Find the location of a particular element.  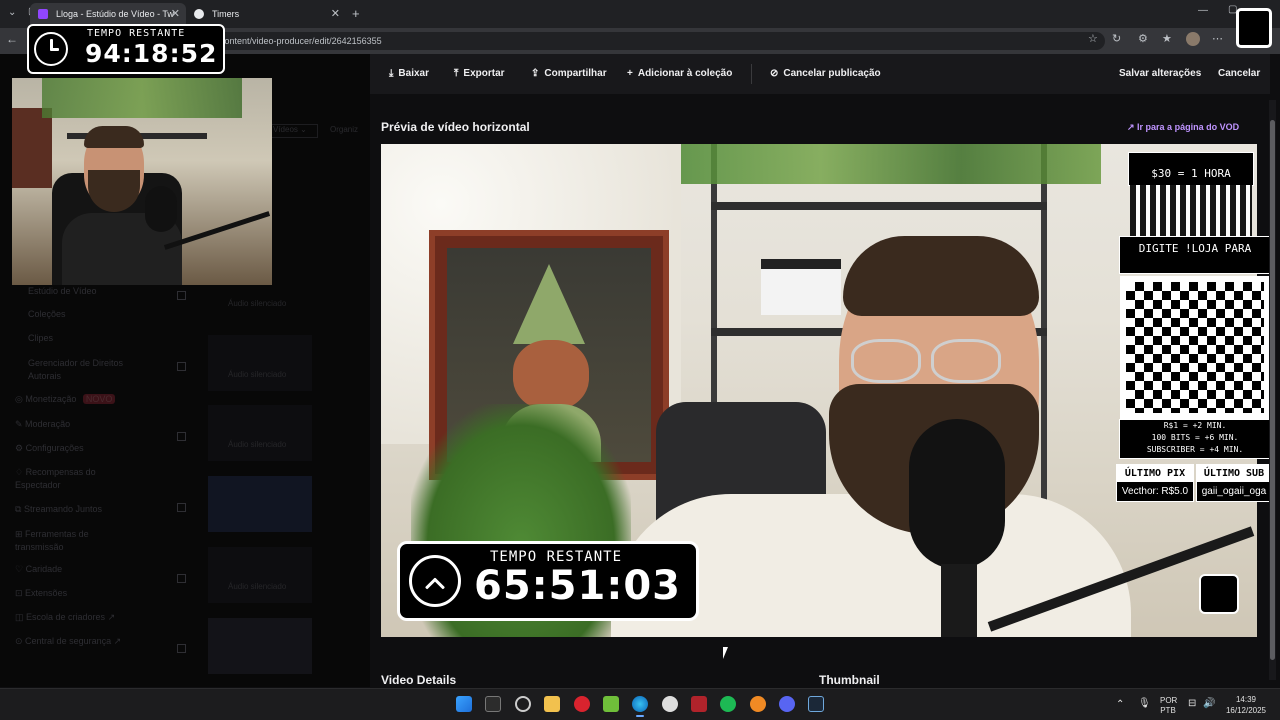

settings-app-icon is located at coordinates (523, 704).